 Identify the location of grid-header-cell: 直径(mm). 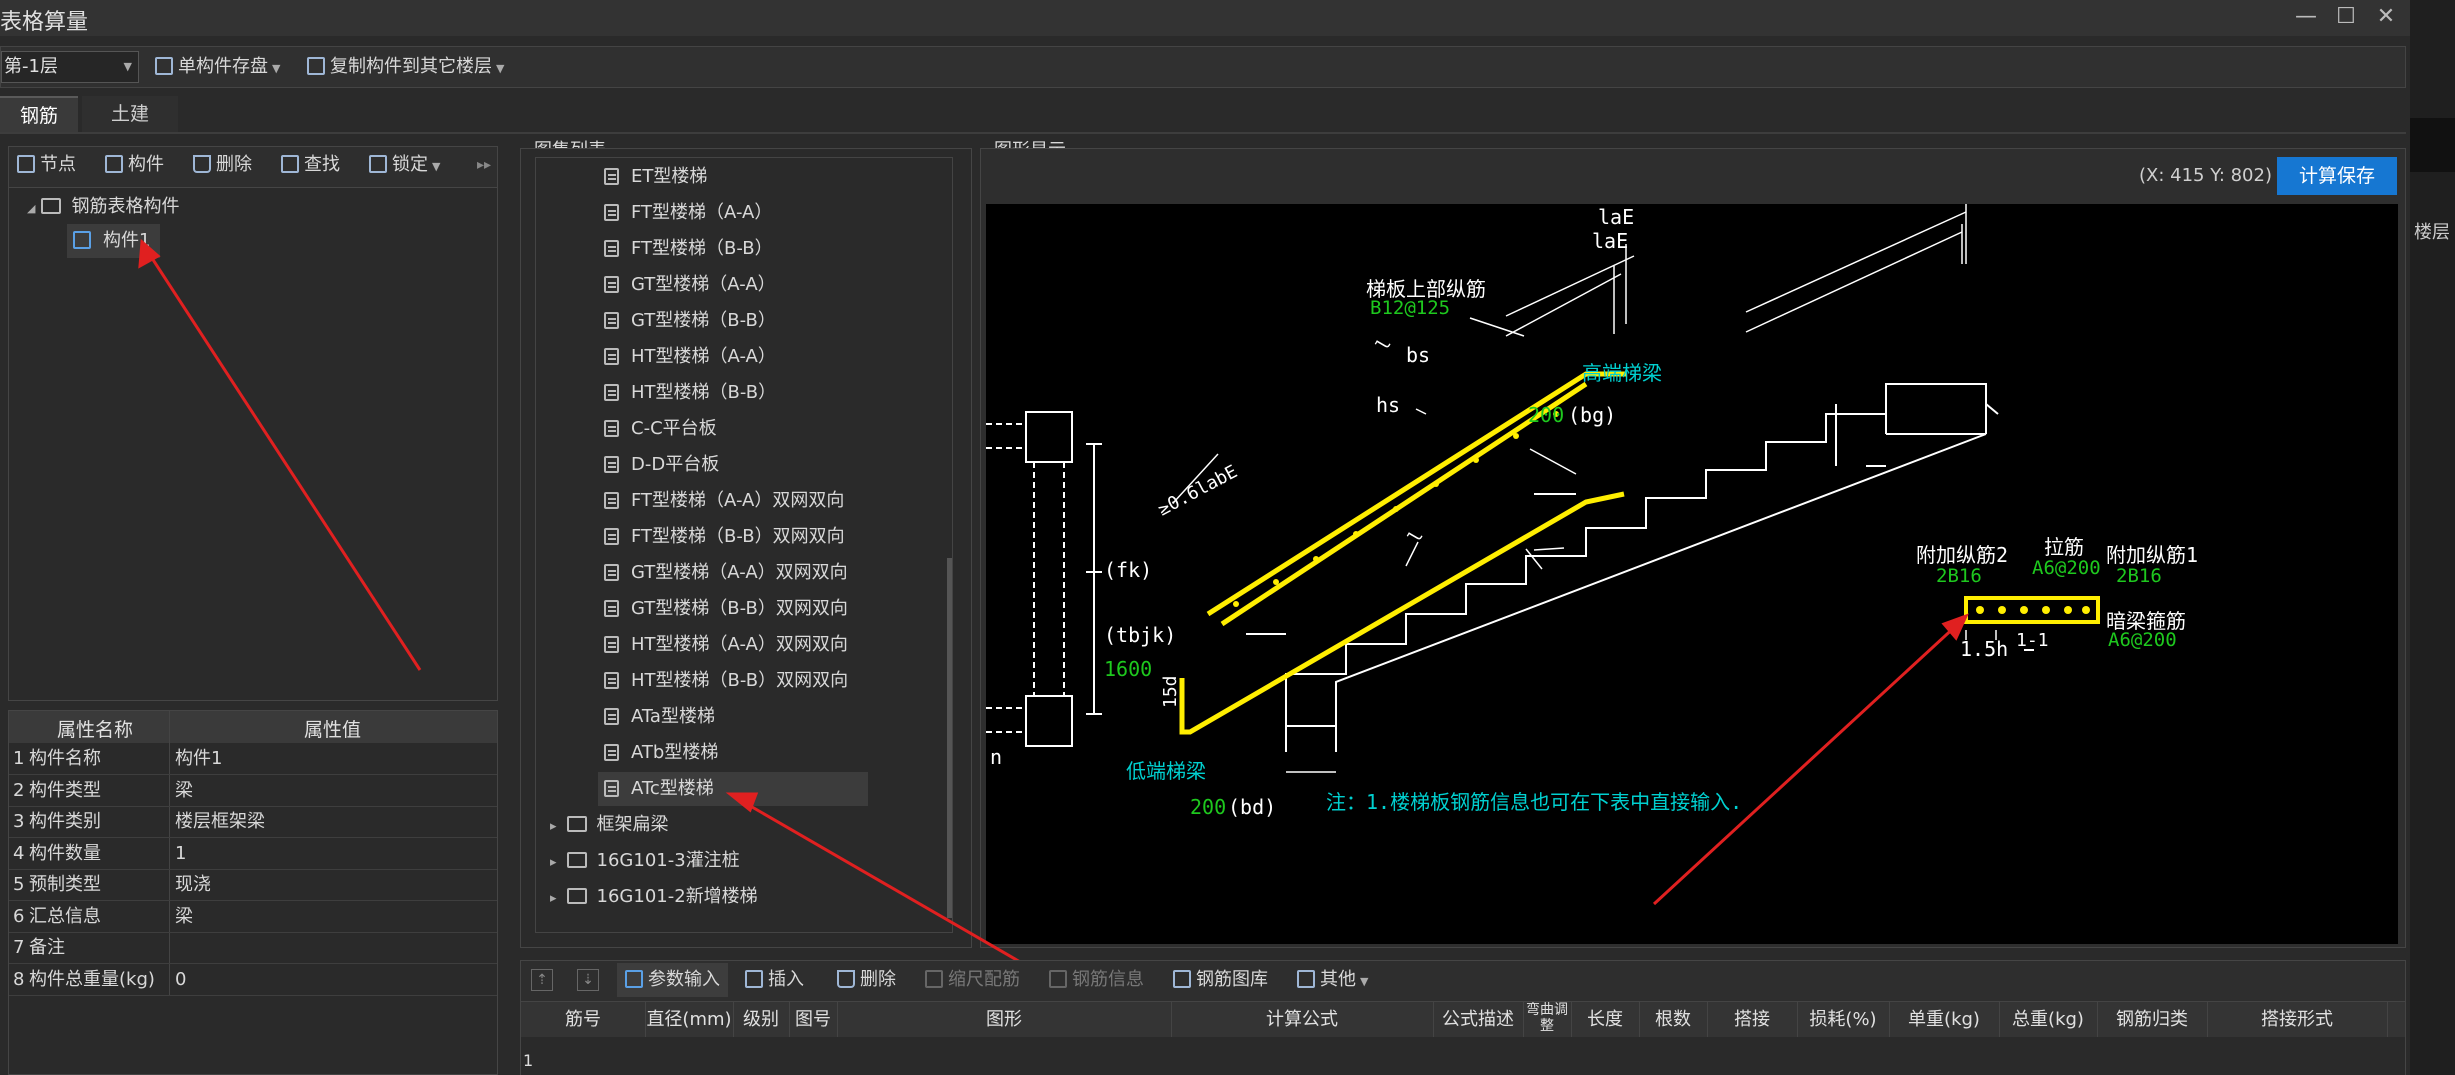
(689, 1020).